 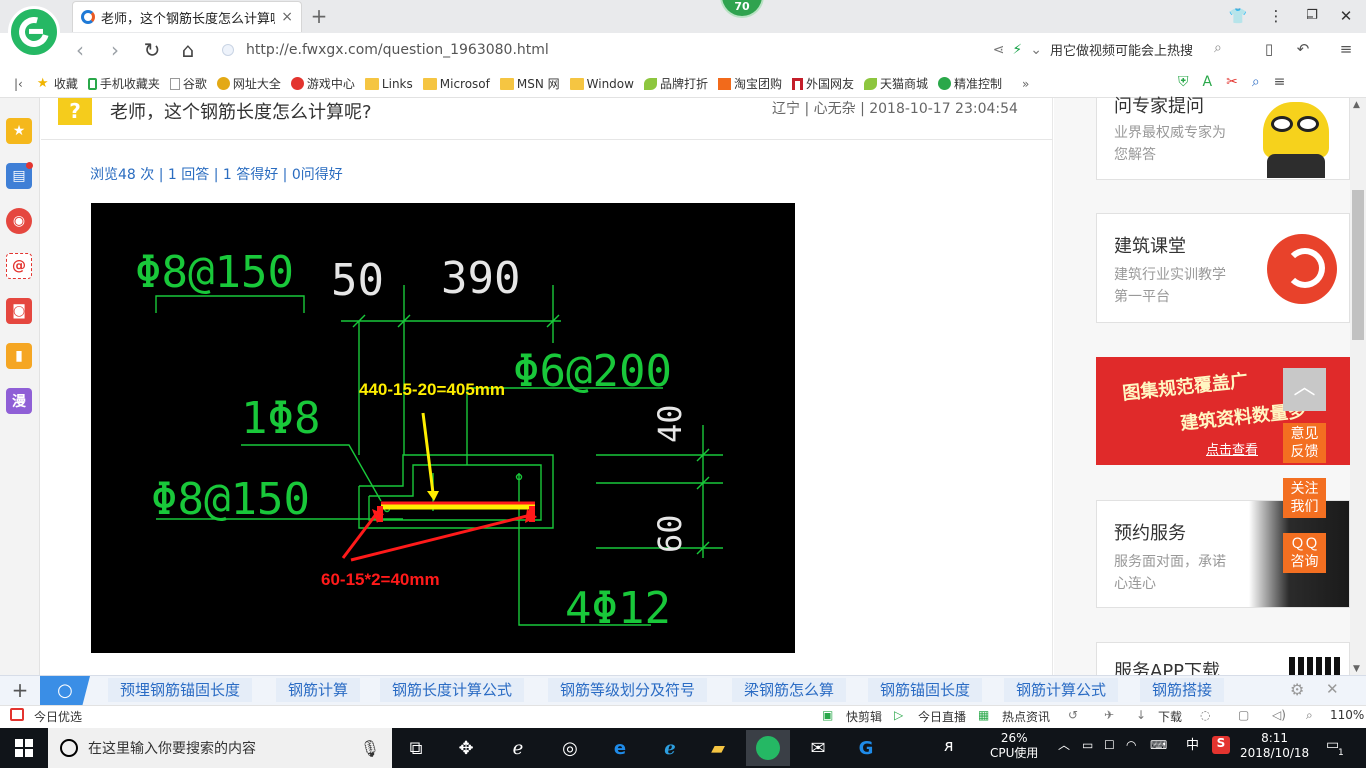 What do you see at coordinates (370, 748) in the screenshot?
I see `microphone-icon: 🎙` at bounding box center [370, 748].